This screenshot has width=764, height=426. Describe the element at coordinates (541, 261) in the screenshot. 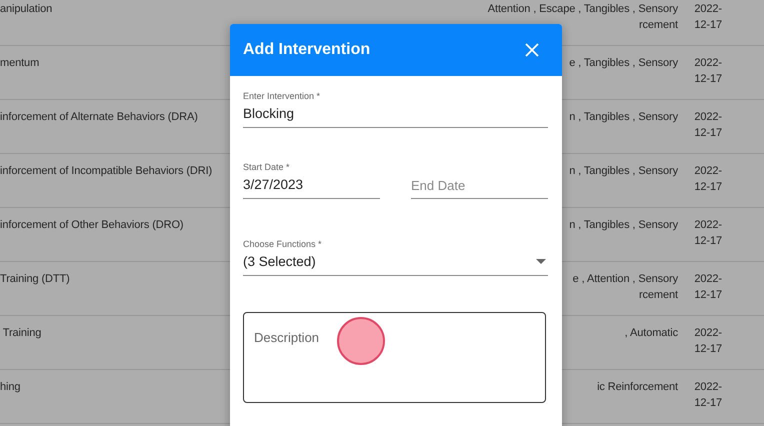

I see `caret-icon` at that location.